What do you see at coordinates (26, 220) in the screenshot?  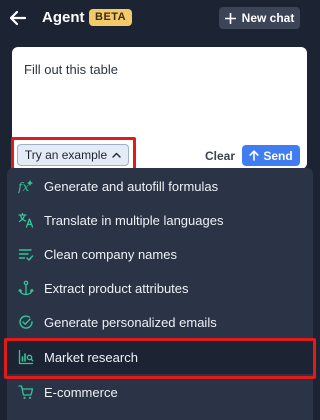 I see `translate-icon` at bounding box center [26, 220].